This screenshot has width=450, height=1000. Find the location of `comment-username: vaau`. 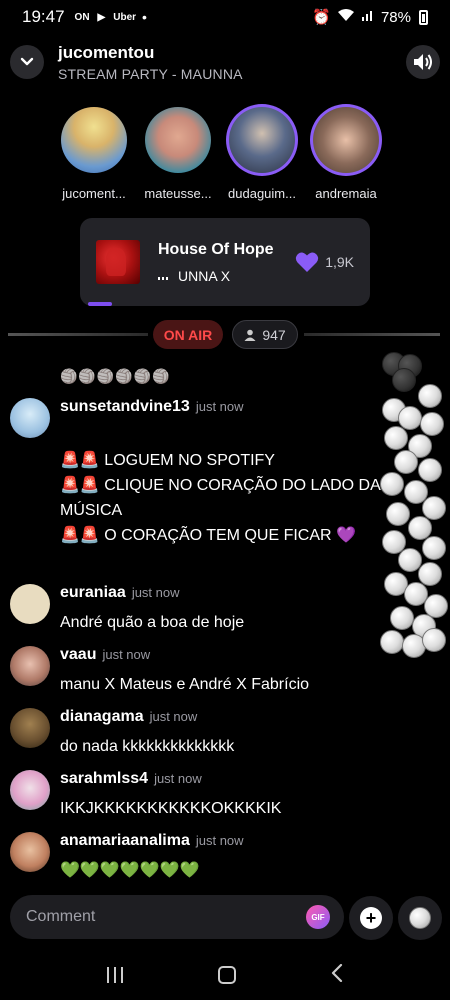

comment-username: vaau is located at coordinates (78, 655).